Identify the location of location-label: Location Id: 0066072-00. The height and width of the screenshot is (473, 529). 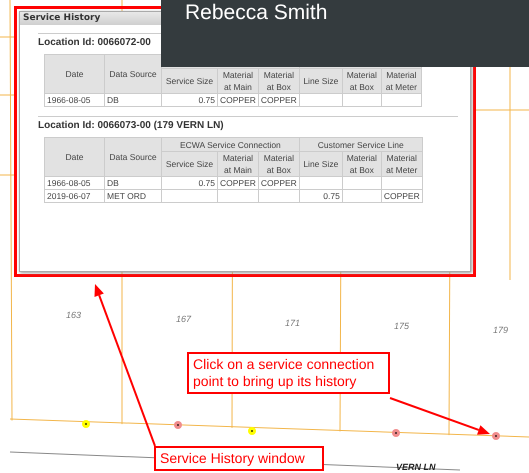
(95, 42).